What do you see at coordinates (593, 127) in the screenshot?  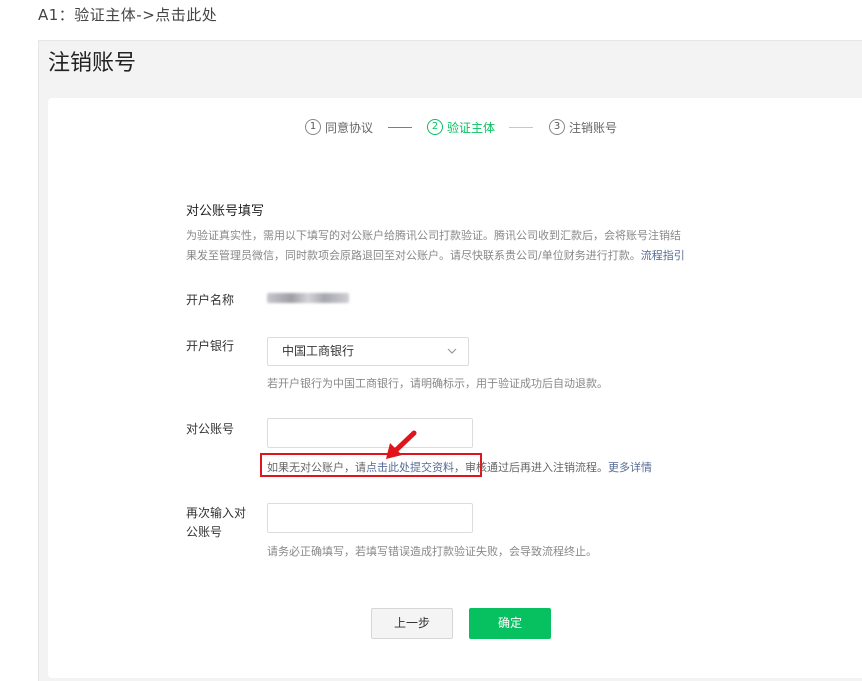 I see `step-label: 注销账号` at bounding box center [593, 127].